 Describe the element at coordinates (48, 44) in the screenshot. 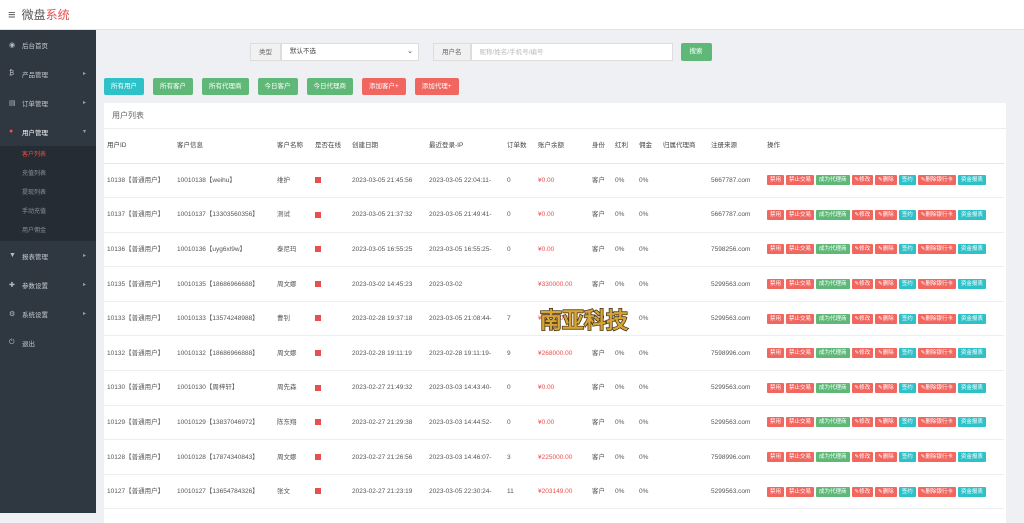

I see `sidebar-item-dashboard: ◉ 后台首页` at that location.